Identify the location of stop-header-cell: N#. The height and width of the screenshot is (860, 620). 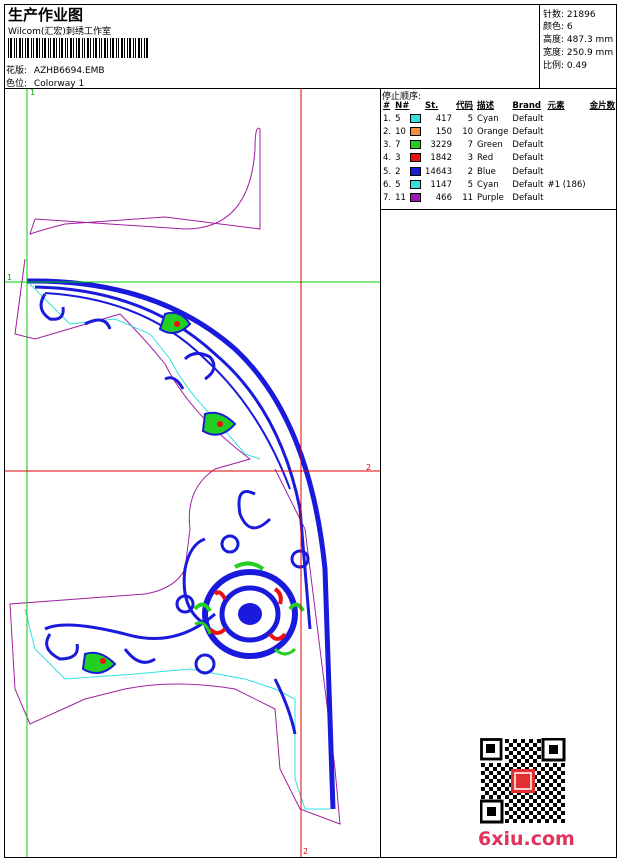
(402, 105).